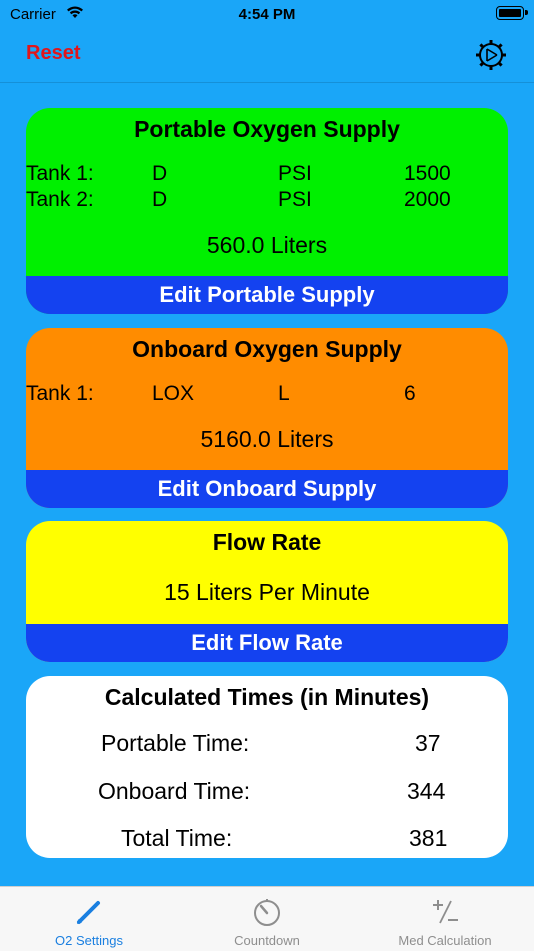 This screenshot has height=951, width=534. I want to click on tab-bar: O2 Settings Countdown Med Calculation, so click(267, 918).